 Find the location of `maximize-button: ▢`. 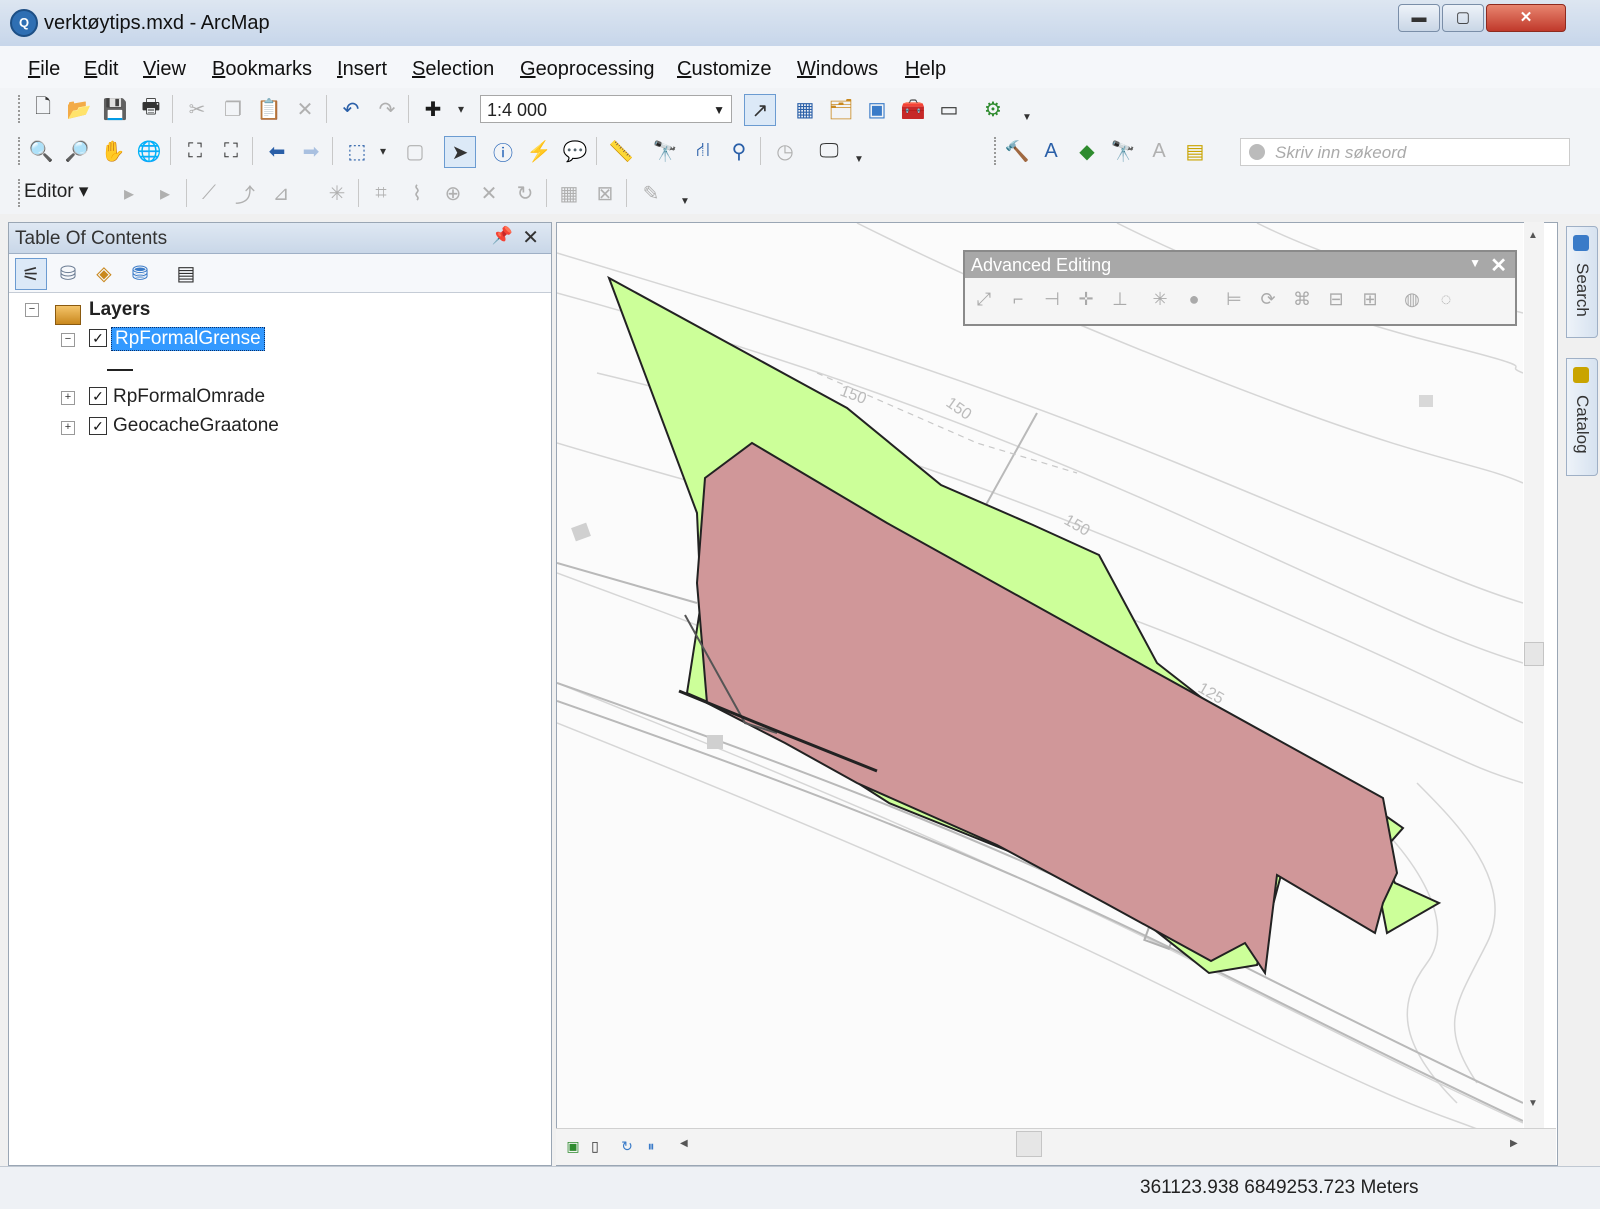

maximize-button: ▢ is located at coordinates (1463, 18).